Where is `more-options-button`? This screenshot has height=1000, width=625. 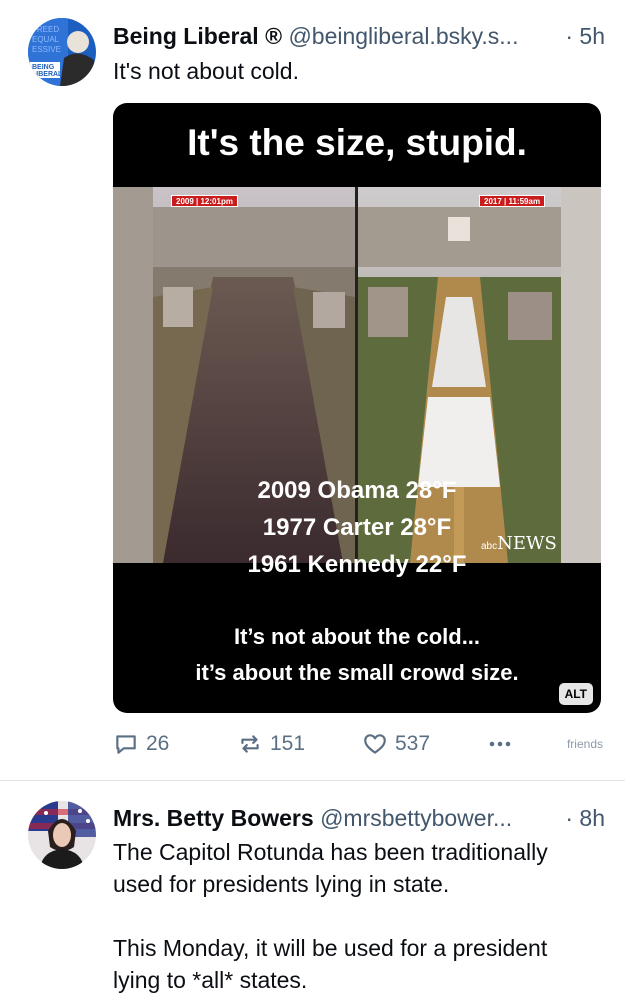 more-options-button is located at coordinates (500, 744).